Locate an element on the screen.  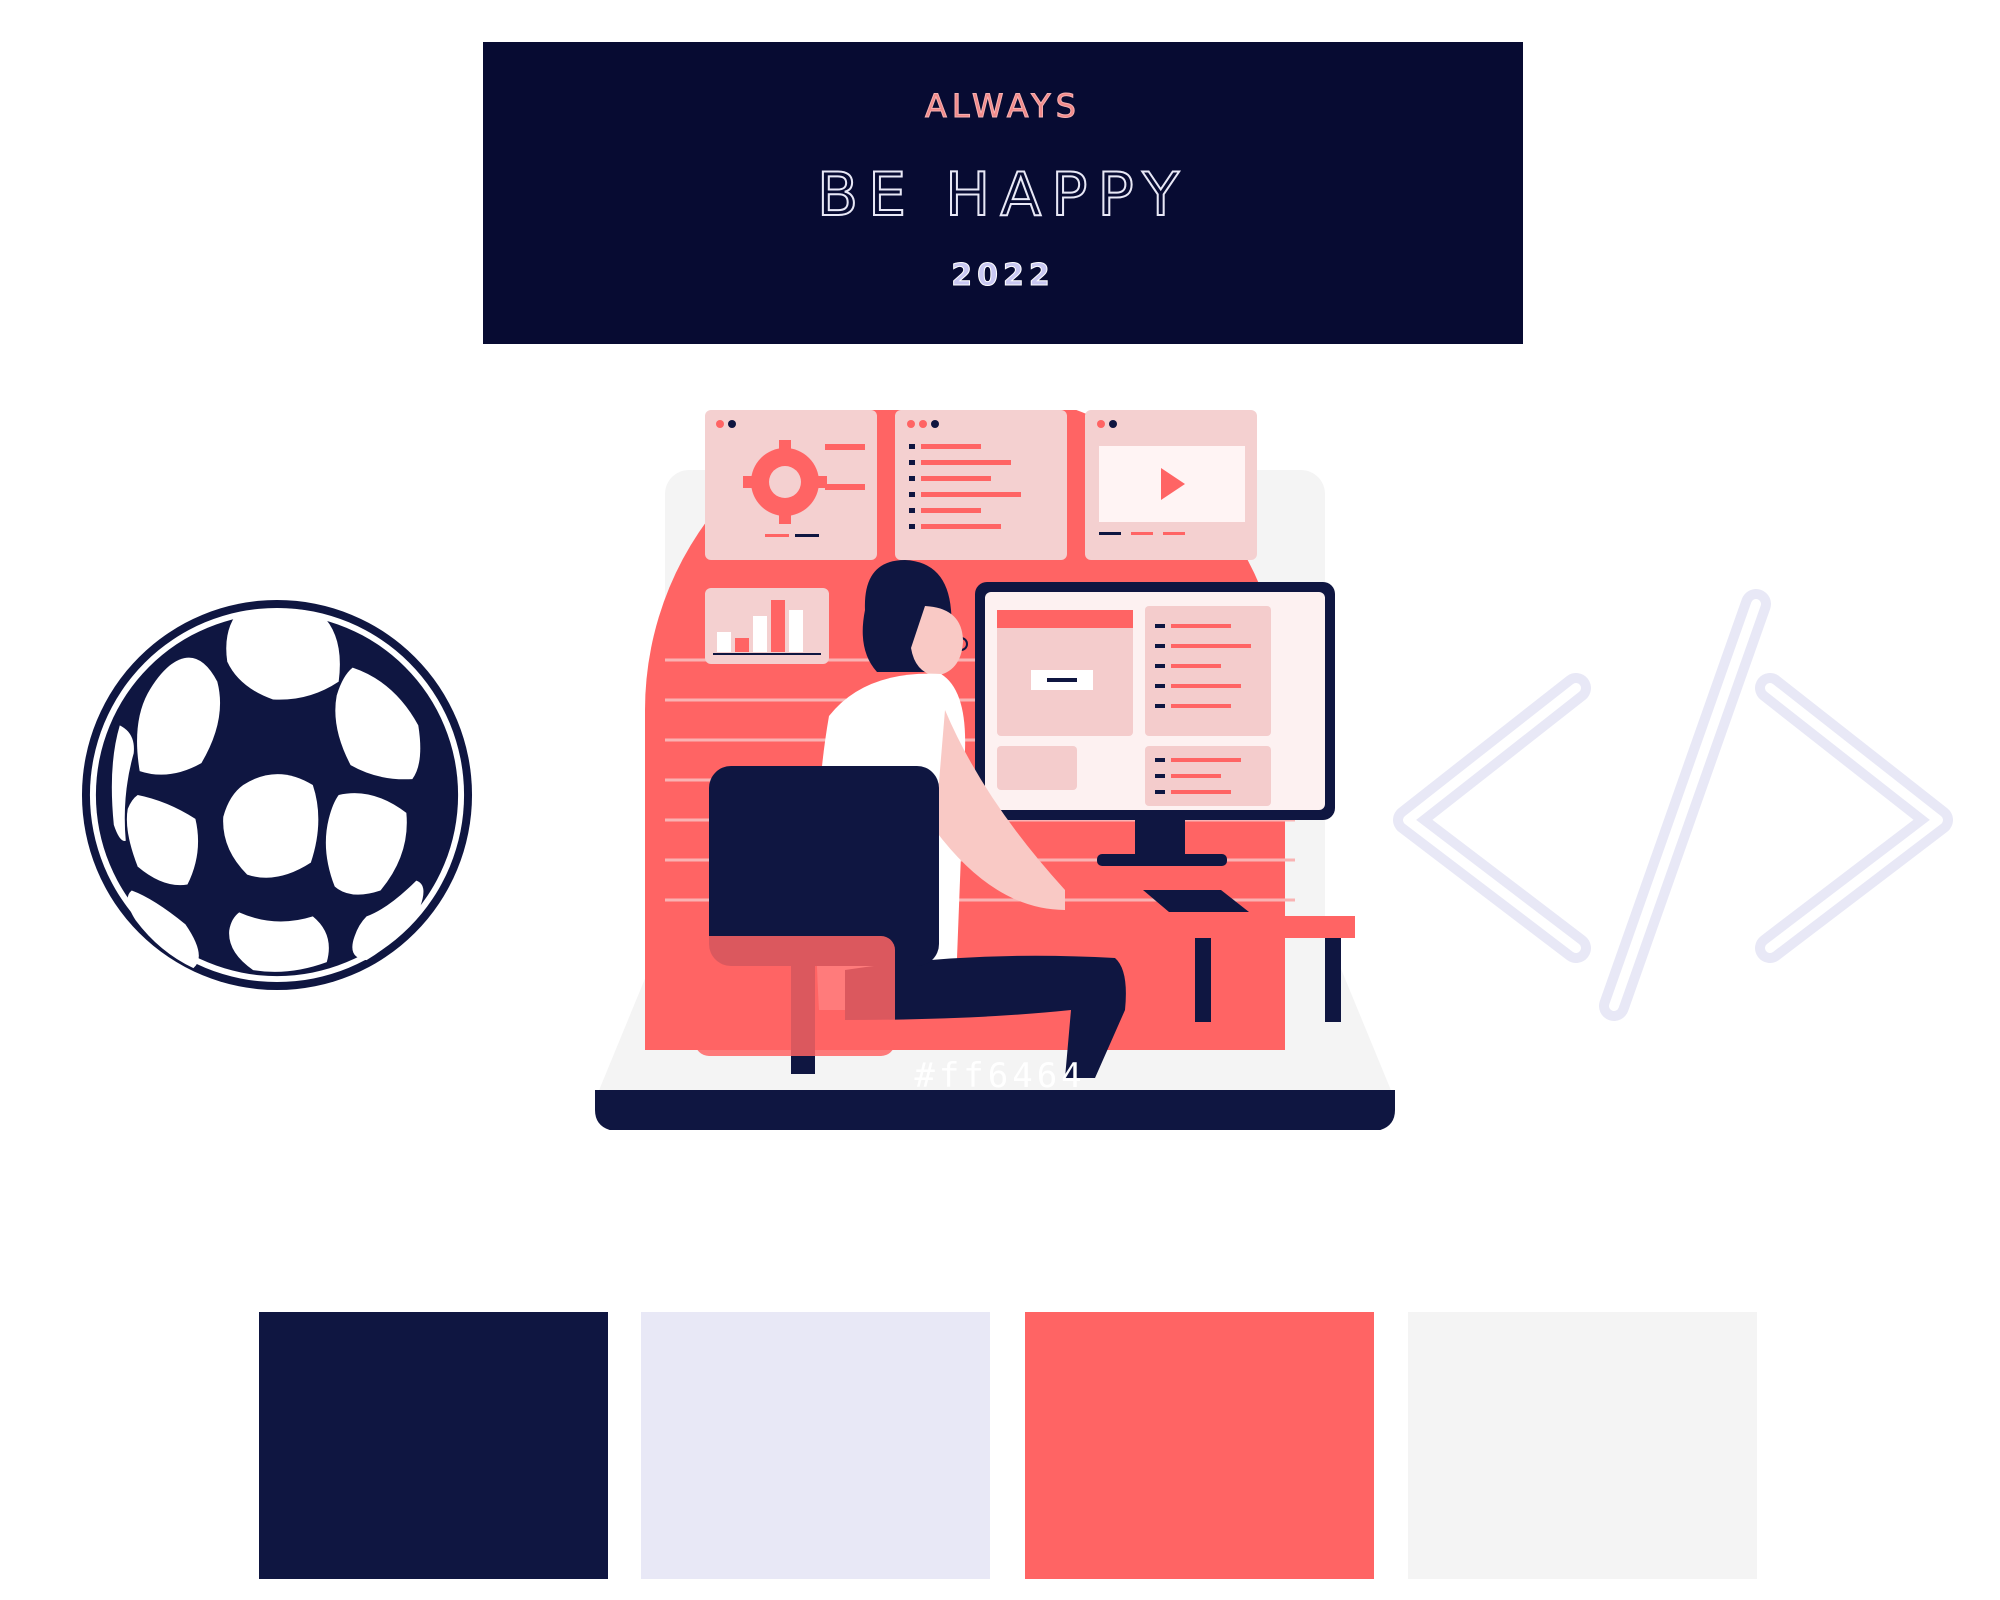
swatch-coral is located at coordinates (1199, 1445).